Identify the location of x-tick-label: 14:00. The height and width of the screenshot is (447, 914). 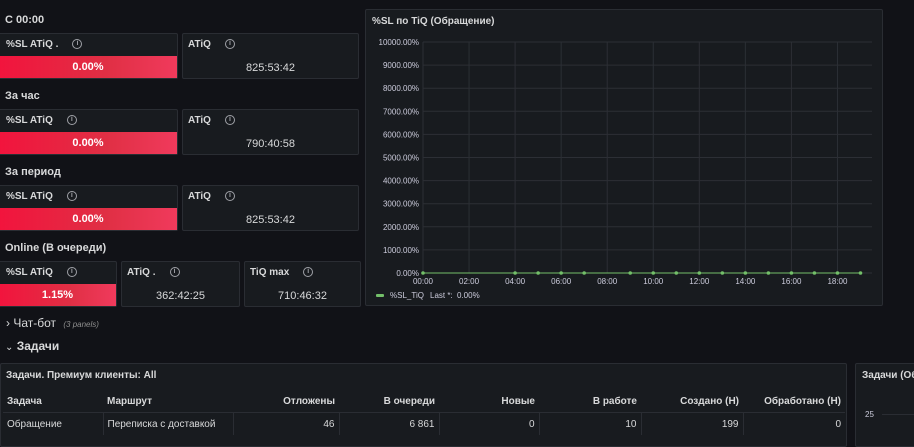
(745, 281).